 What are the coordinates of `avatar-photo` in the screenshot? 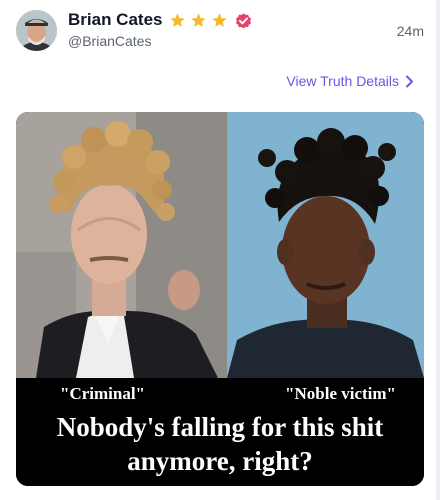 It's located at (36, 30).